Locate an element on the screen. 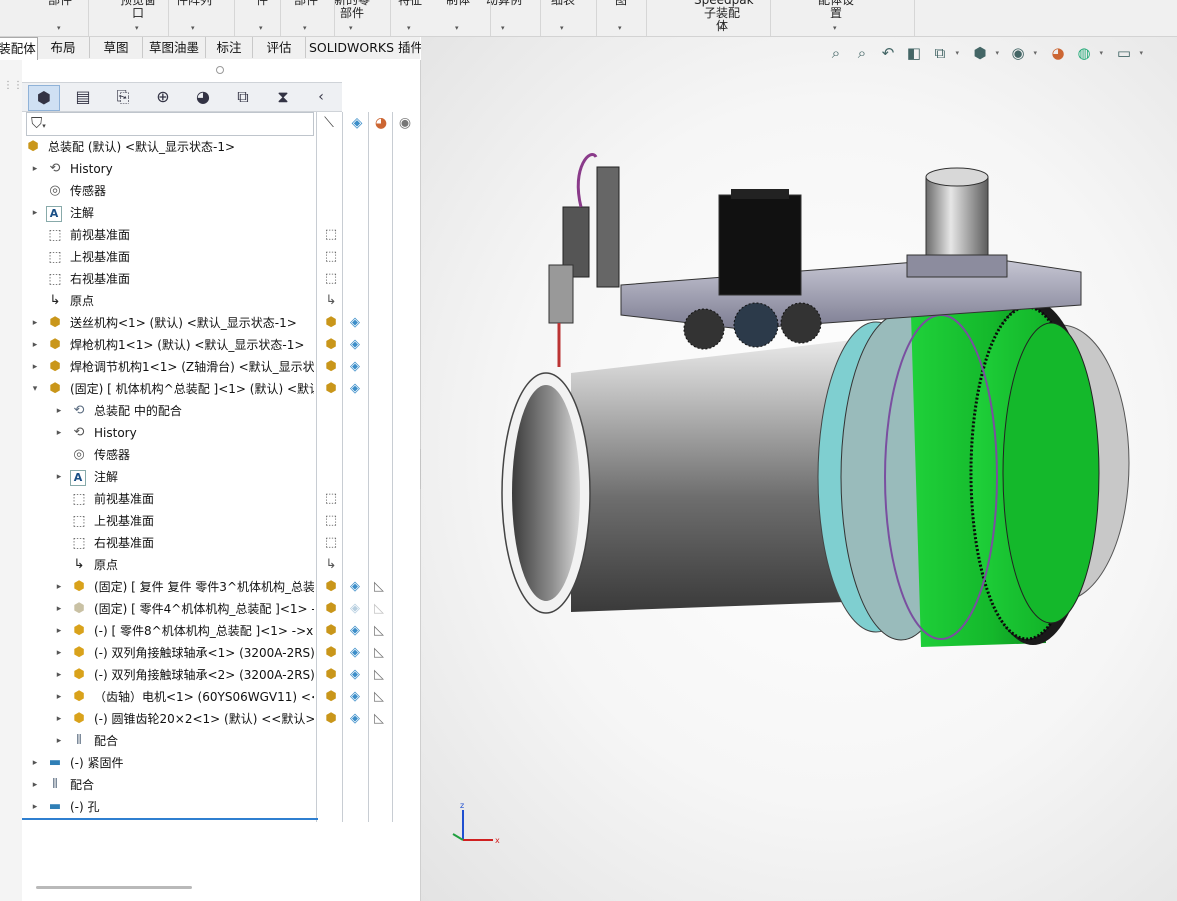 The height and width of the screenshot is (901, 1177). tree-item: ▸ ⬢ 焊枪调节机构1<1> (Z轴滑台) <默认_显示状态 ⬢ ◈ is located at coordinates (217, 367).